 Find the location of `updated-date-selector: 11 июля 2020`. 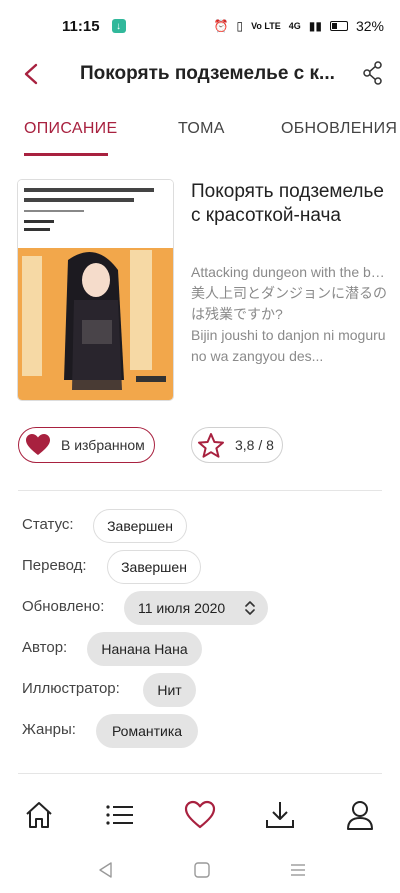

updated-date-selector: 11 июля 2020 is located at coordinates (196, 608).